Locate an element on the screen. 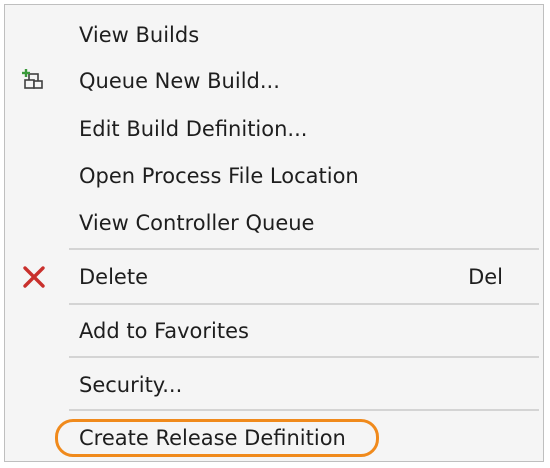  menu-item-create-release-definition: Create Release Definition is located at coordinates (274, 438).